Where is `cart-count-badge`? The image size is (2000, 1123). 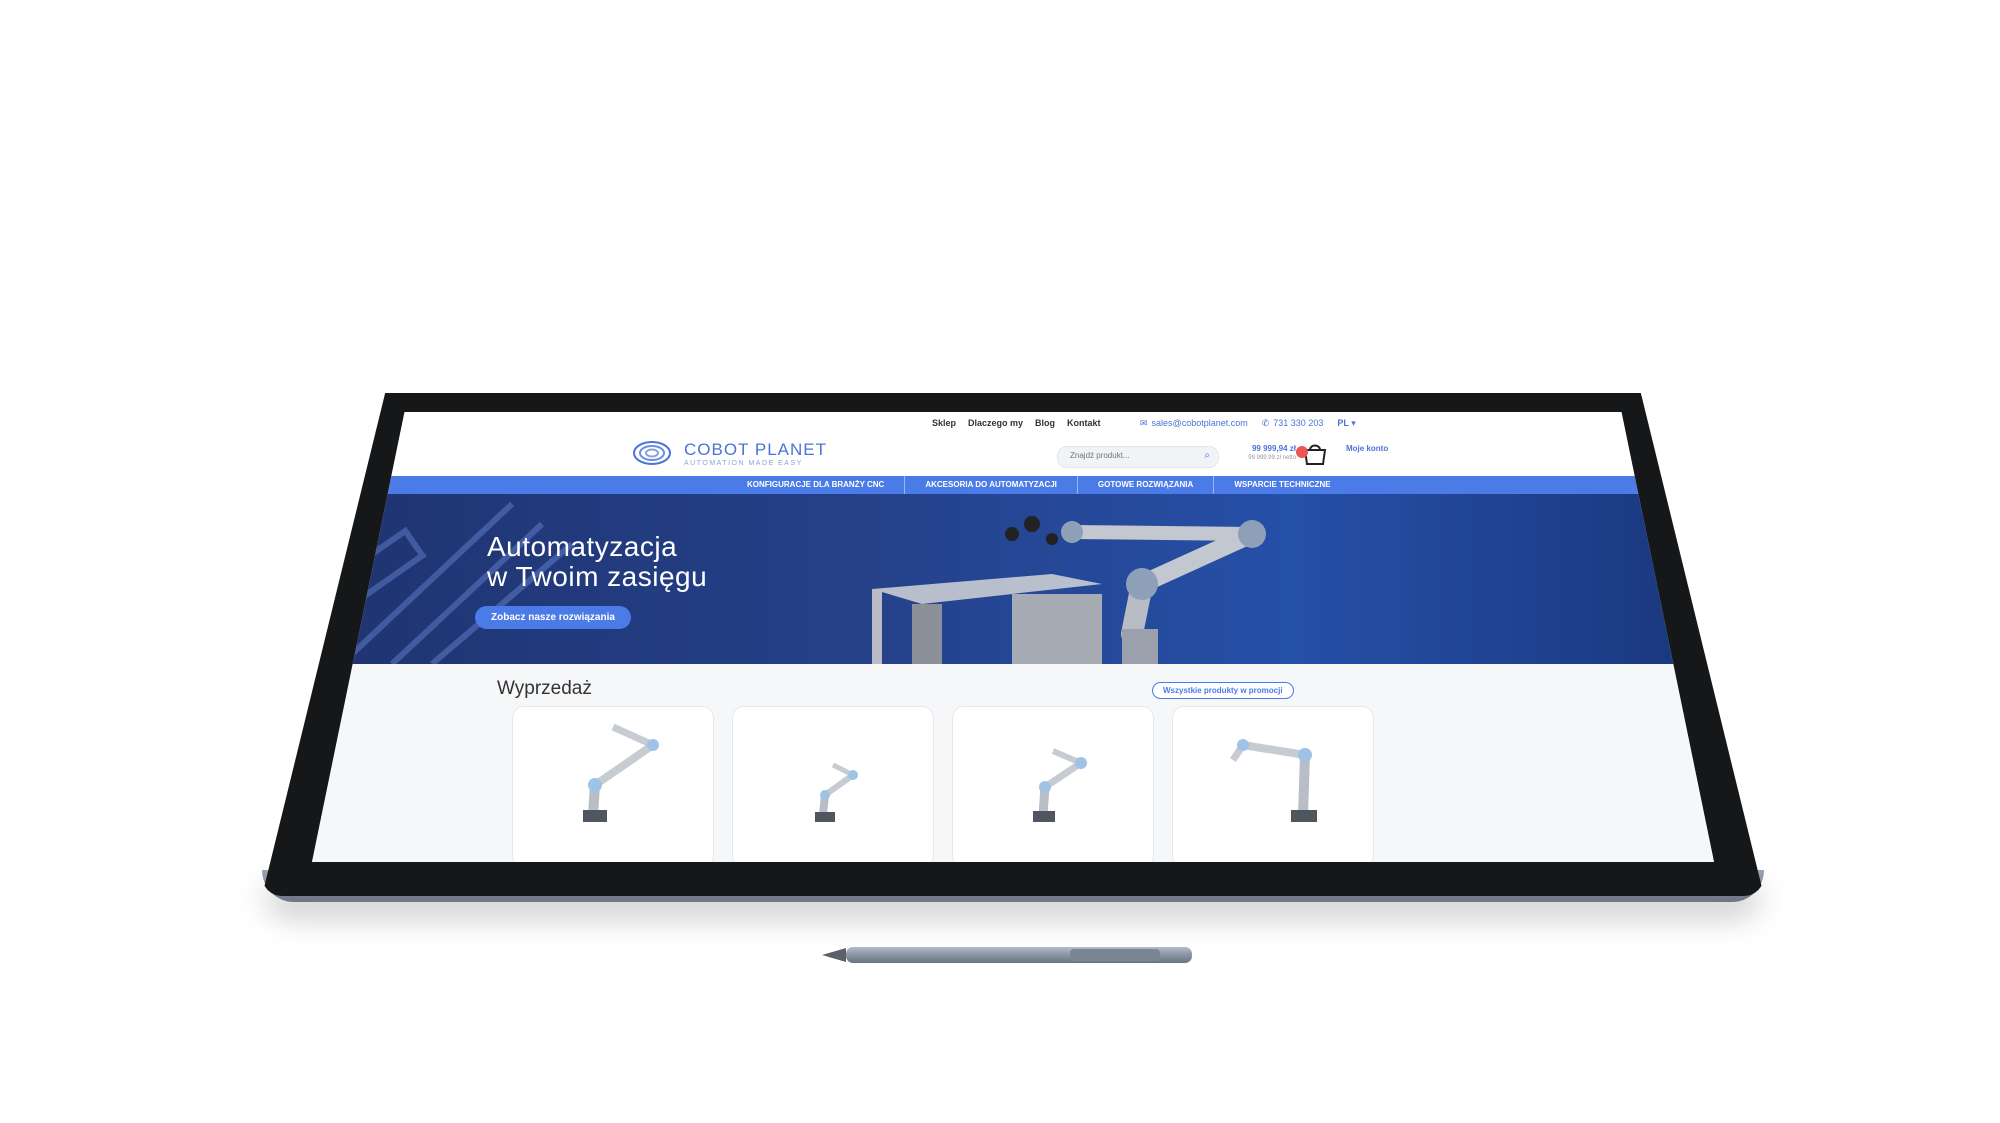
cart-count-badge is located at coordinates (1302, 452).